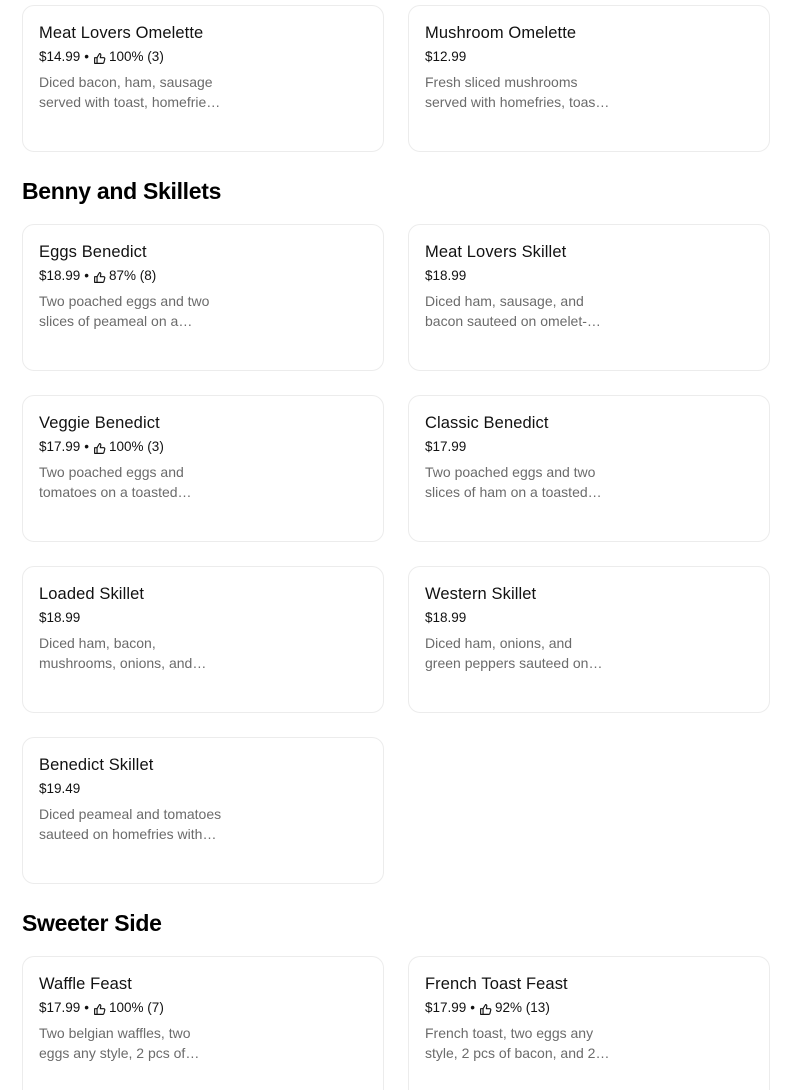 The width and height of the screenshot is (804, 1090). What do you see at coordinates (92, 923) in the screenshot?
I see `section-title: Sweeter Side` at bounding box center [92, 923].